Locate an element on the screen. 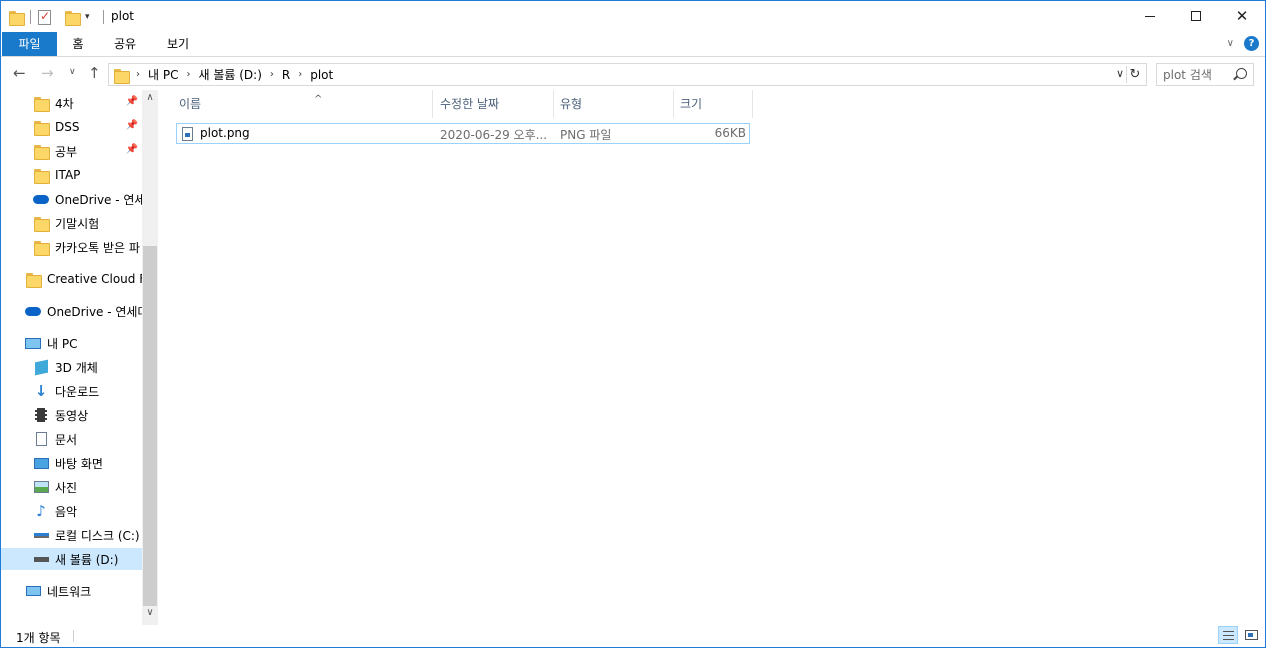  breadcrumb-drive-d: 새 볼륨 (D:) is located at coordinates (229, 74).